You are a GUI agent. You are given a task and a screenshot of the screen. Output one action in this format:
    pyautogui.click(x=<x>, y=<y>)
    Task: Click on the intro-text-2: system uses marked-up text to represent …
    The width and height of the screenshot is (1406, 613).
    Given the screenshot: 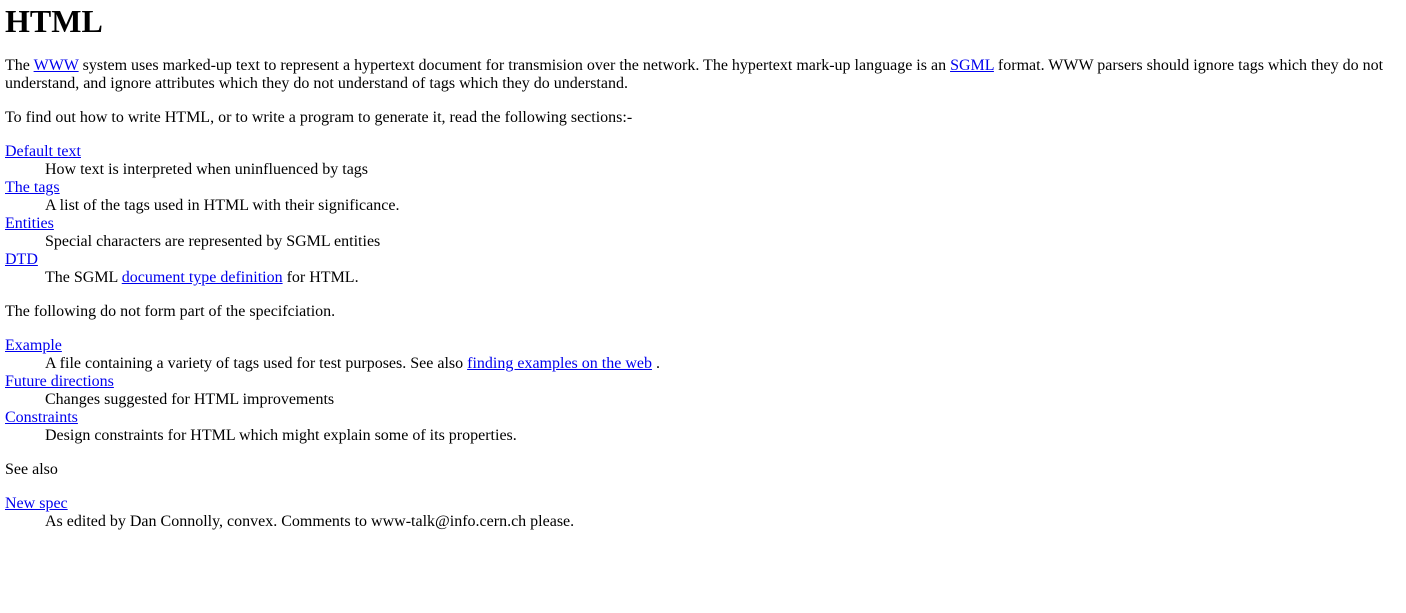 What is the action you would take?
    pyautogui.click(x=514, y=65)
    